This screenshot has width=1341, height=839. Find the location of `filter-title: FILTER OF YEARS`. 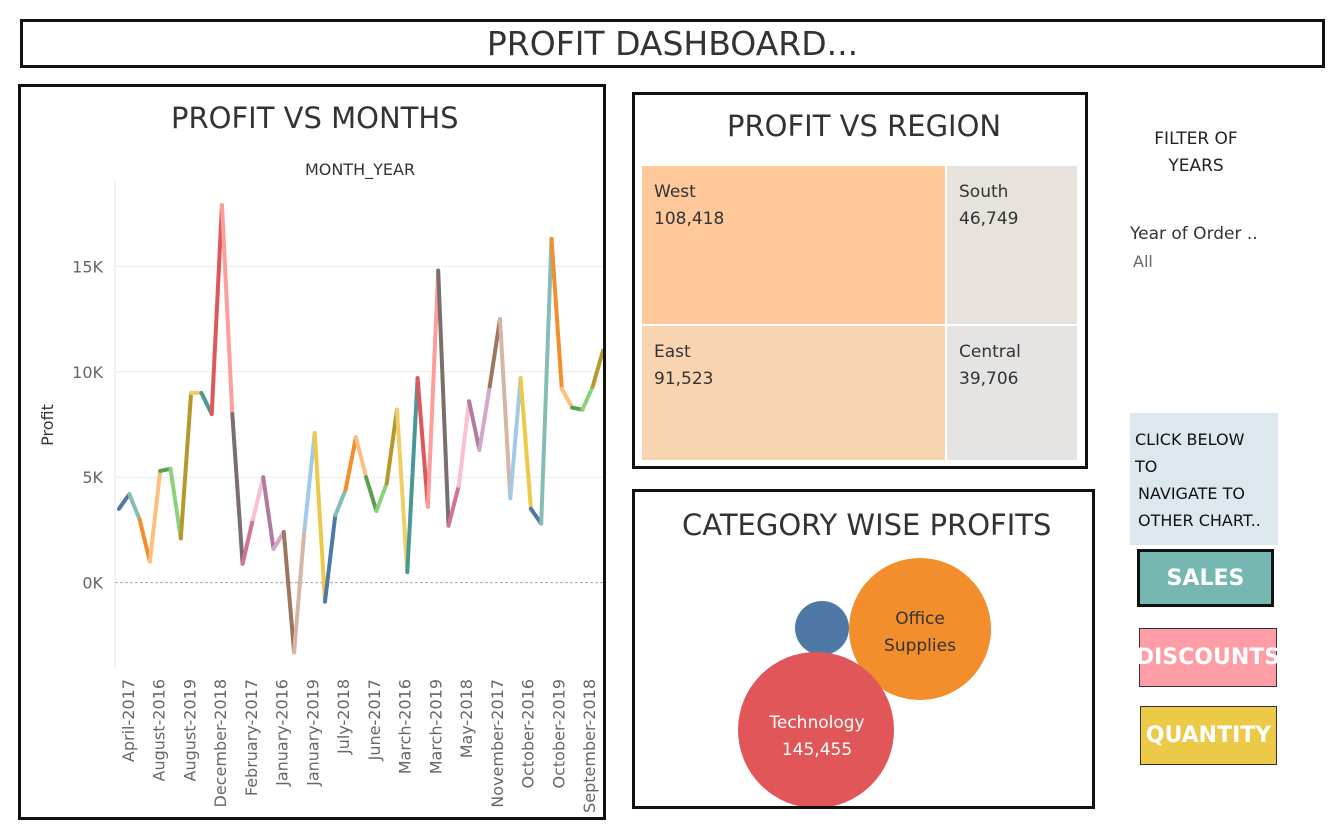

filter-title: FILTER OF YEARS is located at coordinates (1196, 153).